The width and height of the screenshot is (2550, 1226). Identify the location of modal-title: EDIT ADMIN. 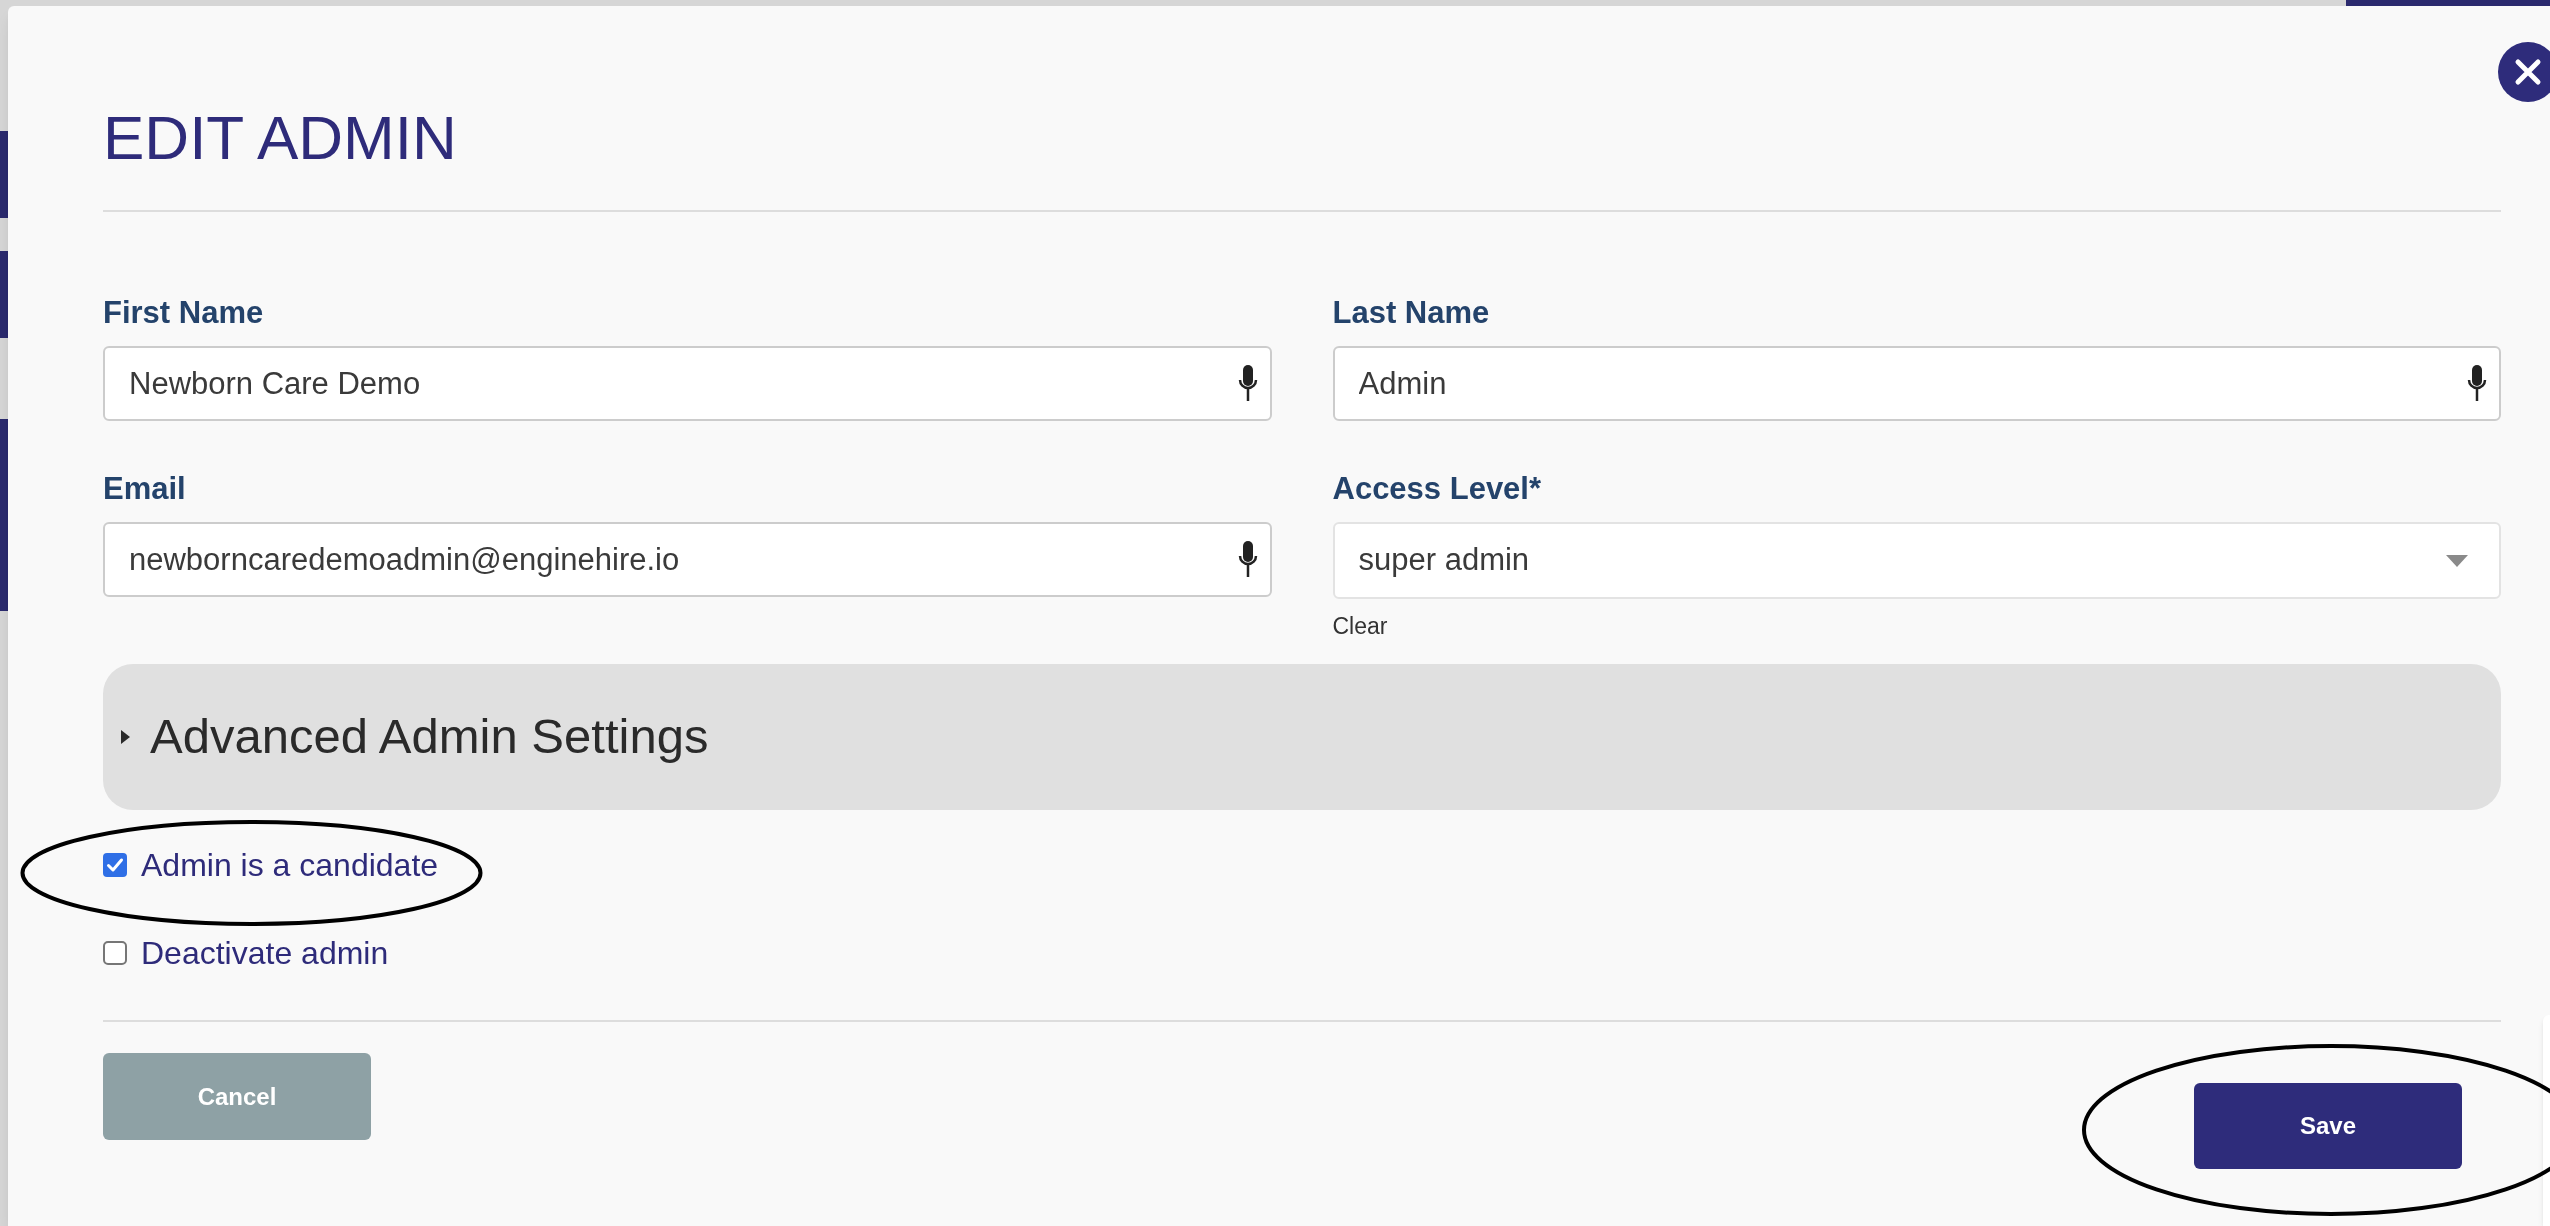
(280, 138).